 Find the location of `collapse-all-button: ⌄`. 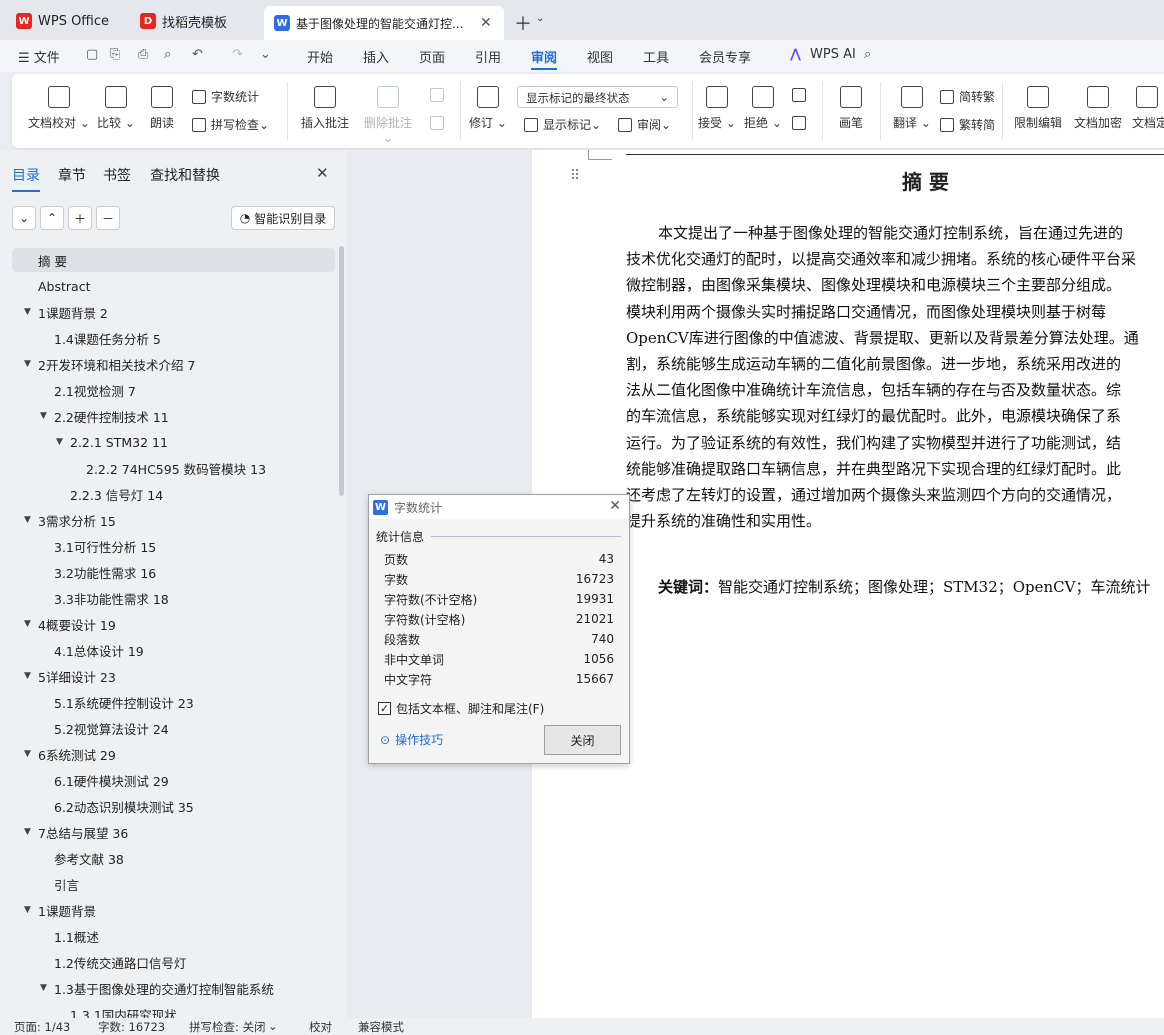

collapse-all-button: ⌄ is located at coordinates (24, 218).